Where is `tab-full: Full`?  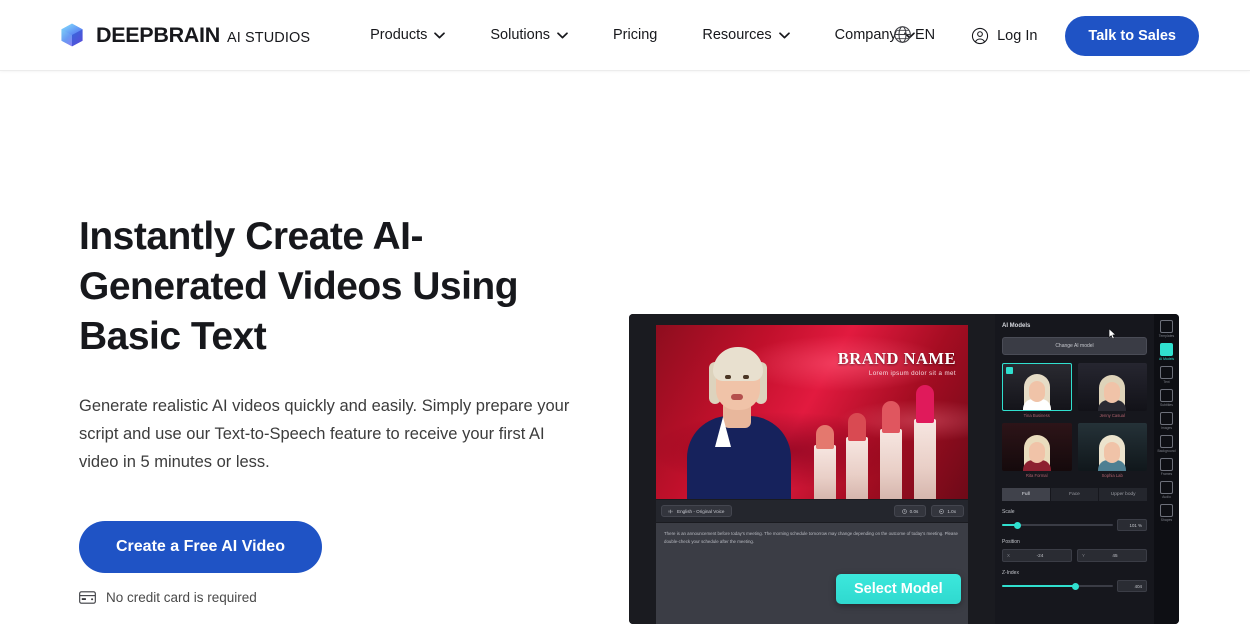
tab-full: Full is located at coordinates (1026, 494).